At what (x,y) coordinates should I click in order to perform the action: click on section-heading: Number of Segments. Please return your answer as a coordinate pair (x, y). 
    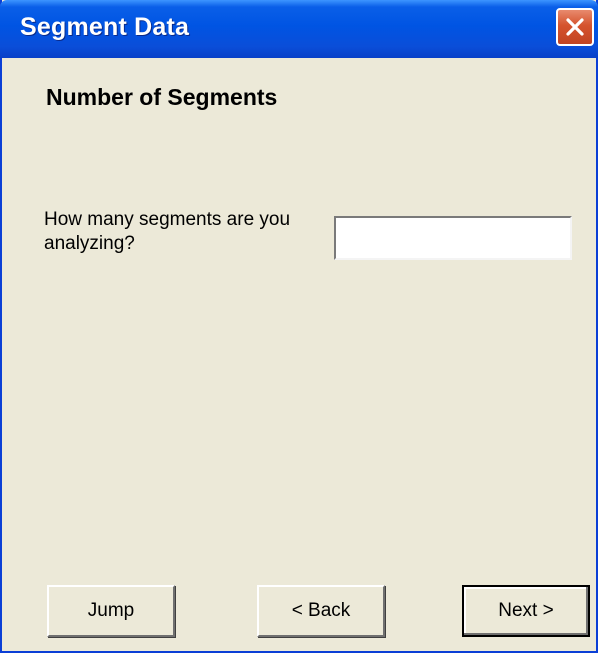
    Looking at the image, I should click on (162, 97).